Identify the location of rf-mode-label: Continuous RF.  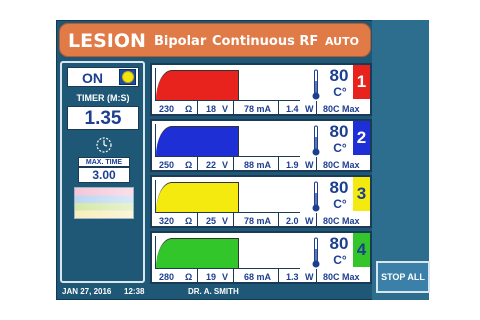
(265, 41).